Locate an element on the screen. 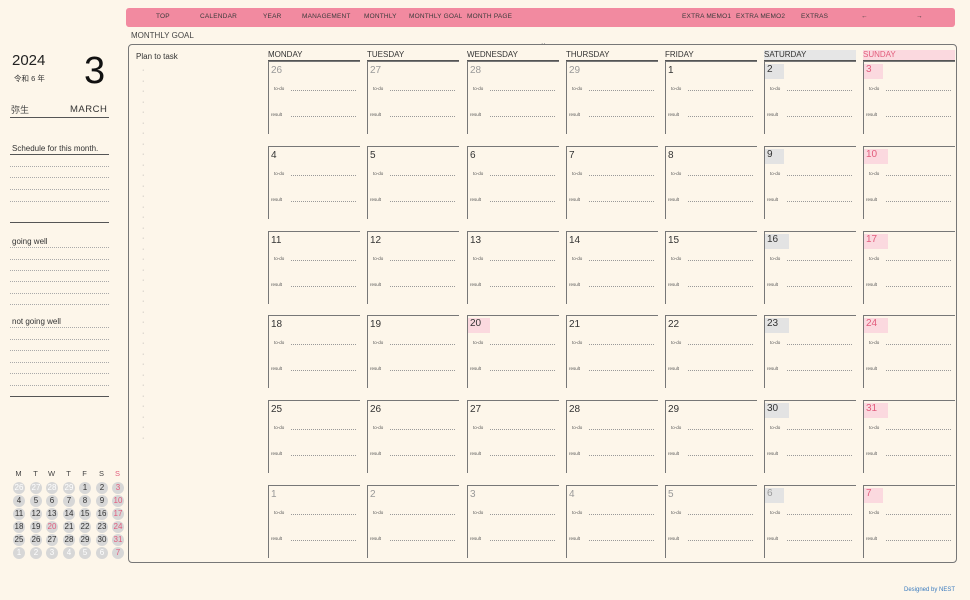  next-arrow-icon: → is located at coordinates (919, 16).